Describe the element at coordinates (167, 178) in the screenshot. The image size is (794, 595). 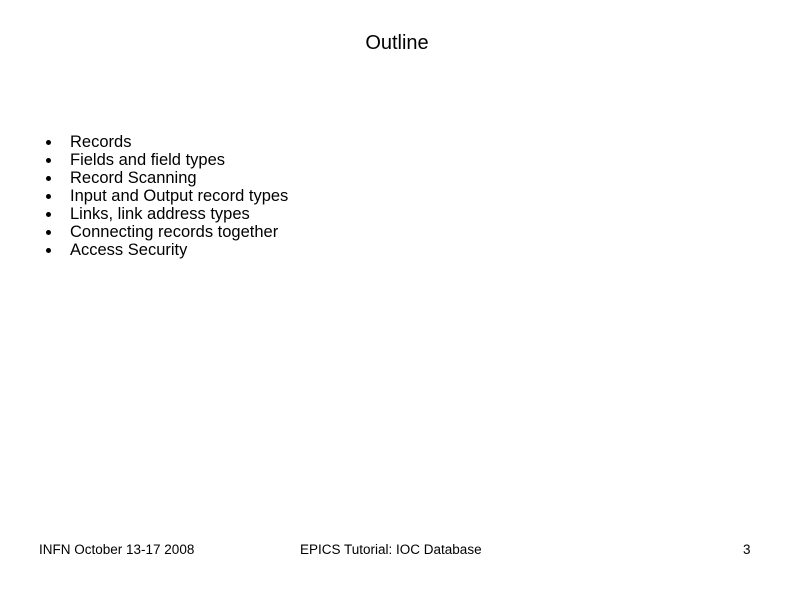
I see `bullet-item: Record Scanning` at that location.